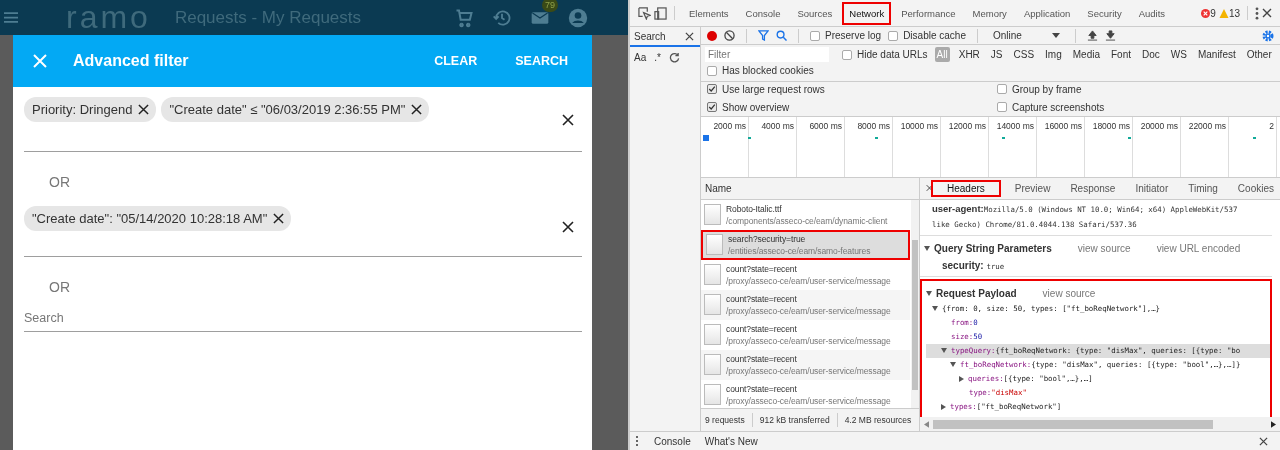 The image size is (1280, 450). What do you see at coordinates (1151, 54) in the screenshot?
I see `type-filter-button: Doc` at bounding box center [1151, 54].